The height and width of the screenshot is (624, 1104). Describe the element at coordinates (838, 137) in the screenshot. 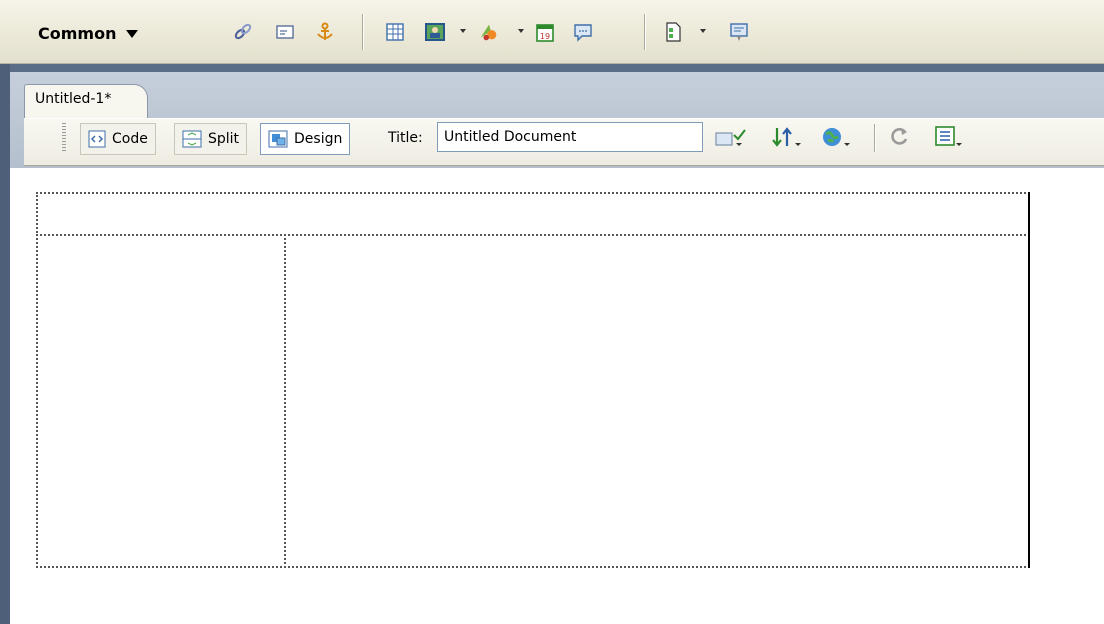

I see `preview-browser-icon` at that location.